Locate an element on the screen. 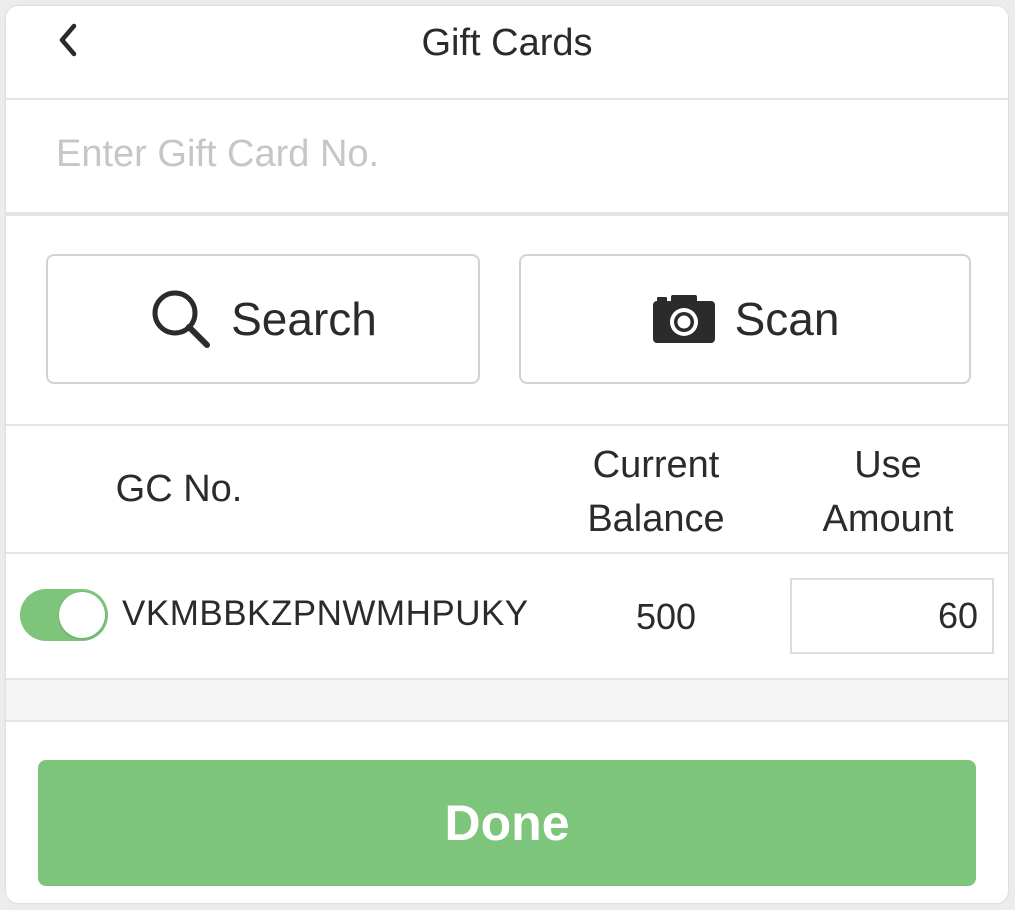 This screenshot has width=1015, height=910. done-button-label: Done is located at coordinates (507, 823).